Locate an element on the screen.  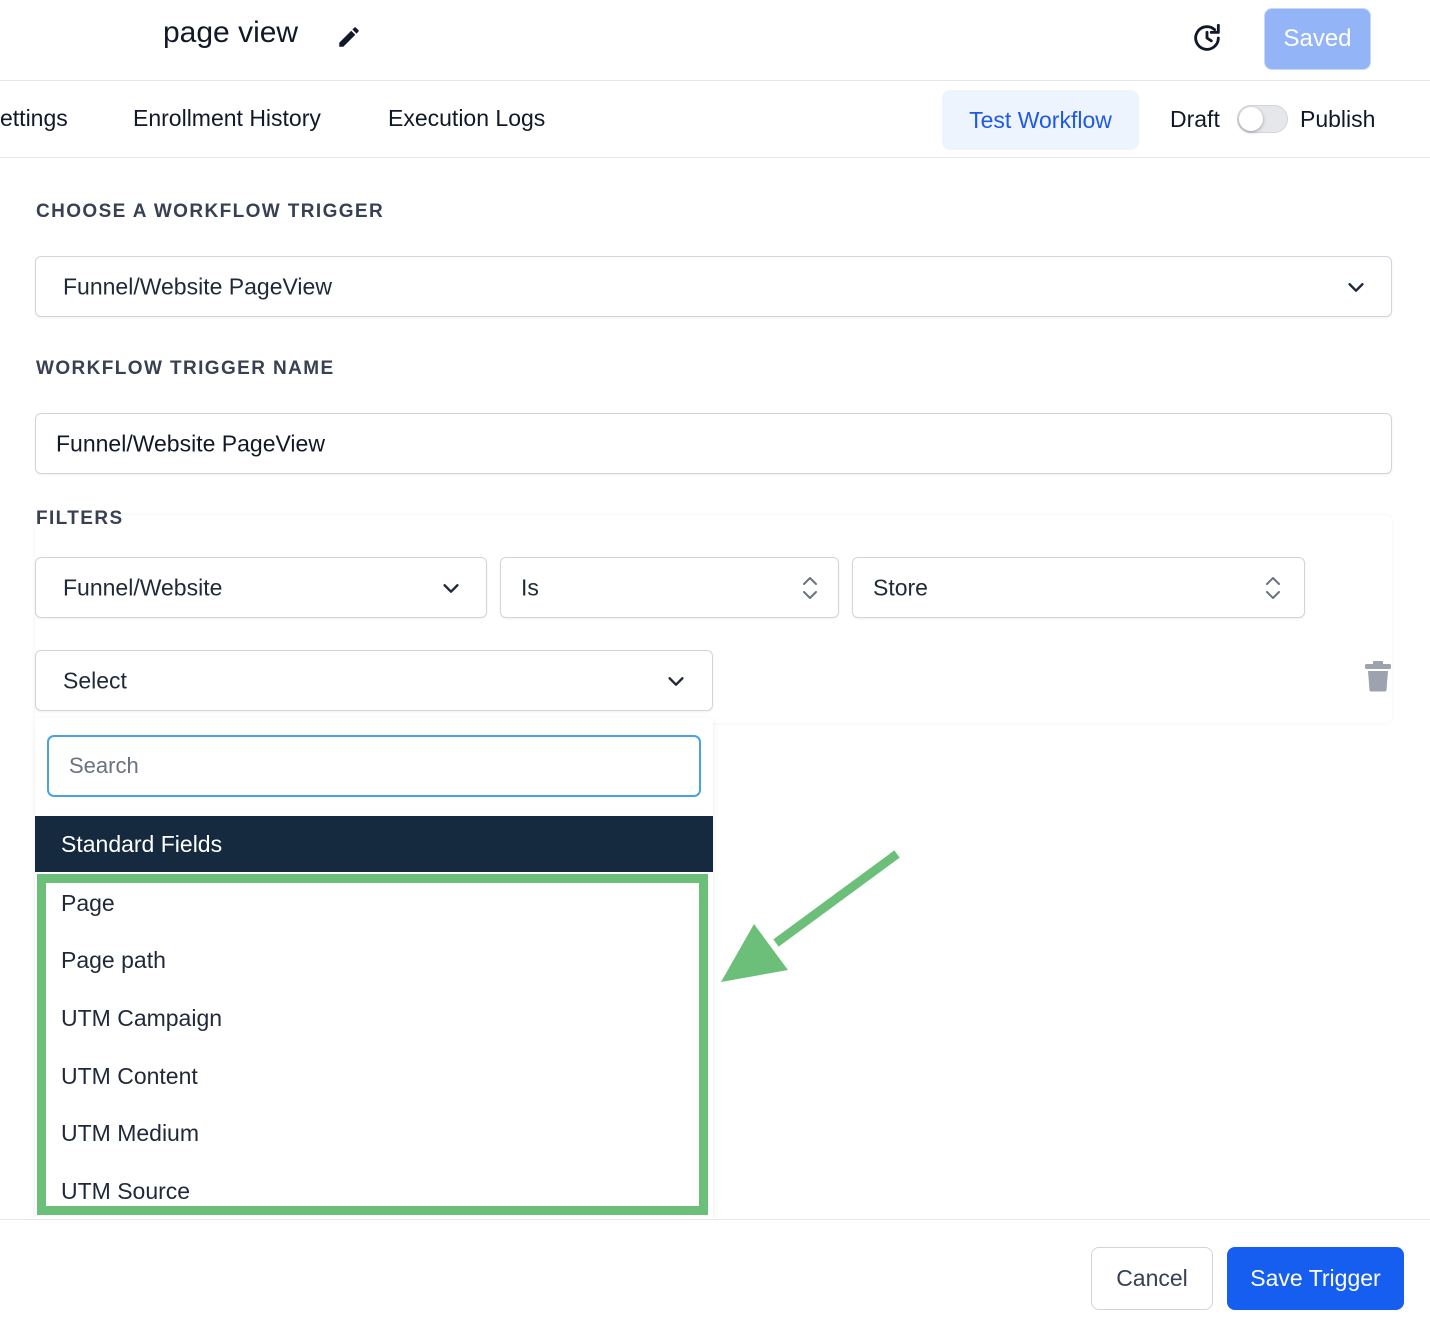
saved-button: Saved is located at coordinates (1317, 39).